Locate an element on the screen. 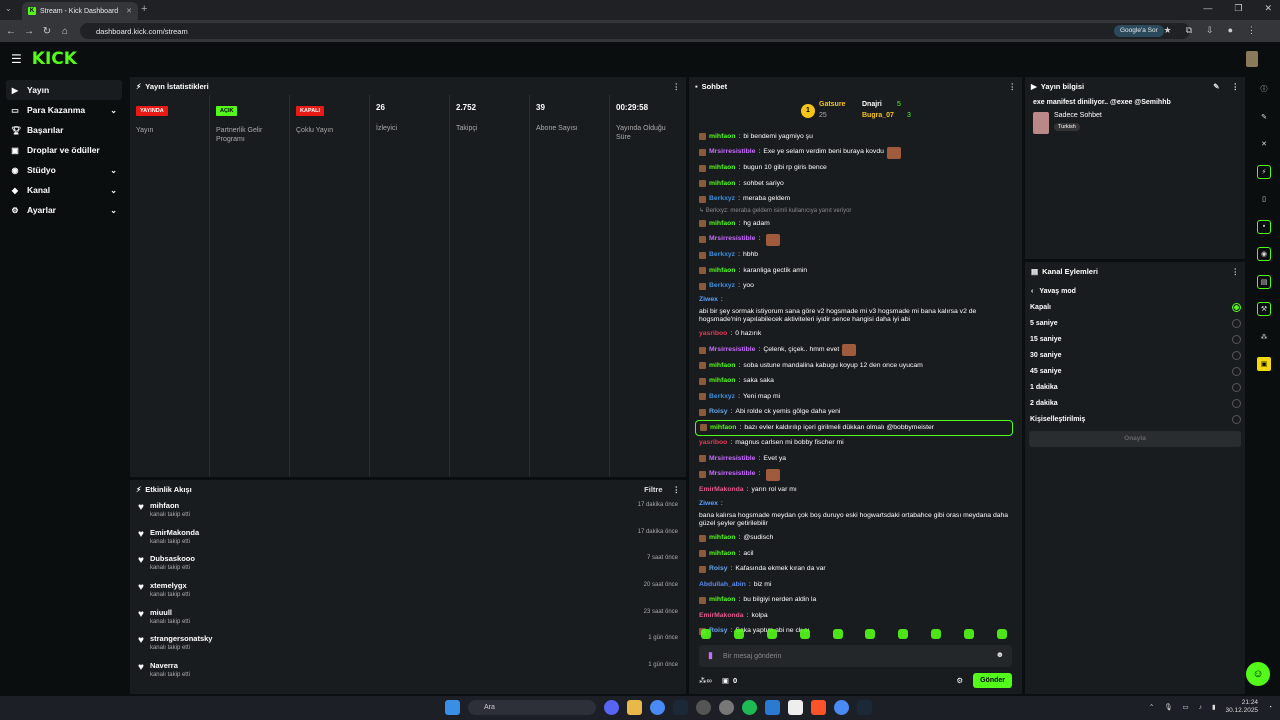 This screenshot has width=1280, height=720. chat-message: mihfaon: bi bendemi yagmiyo şu is located at coordinates (854, 137).